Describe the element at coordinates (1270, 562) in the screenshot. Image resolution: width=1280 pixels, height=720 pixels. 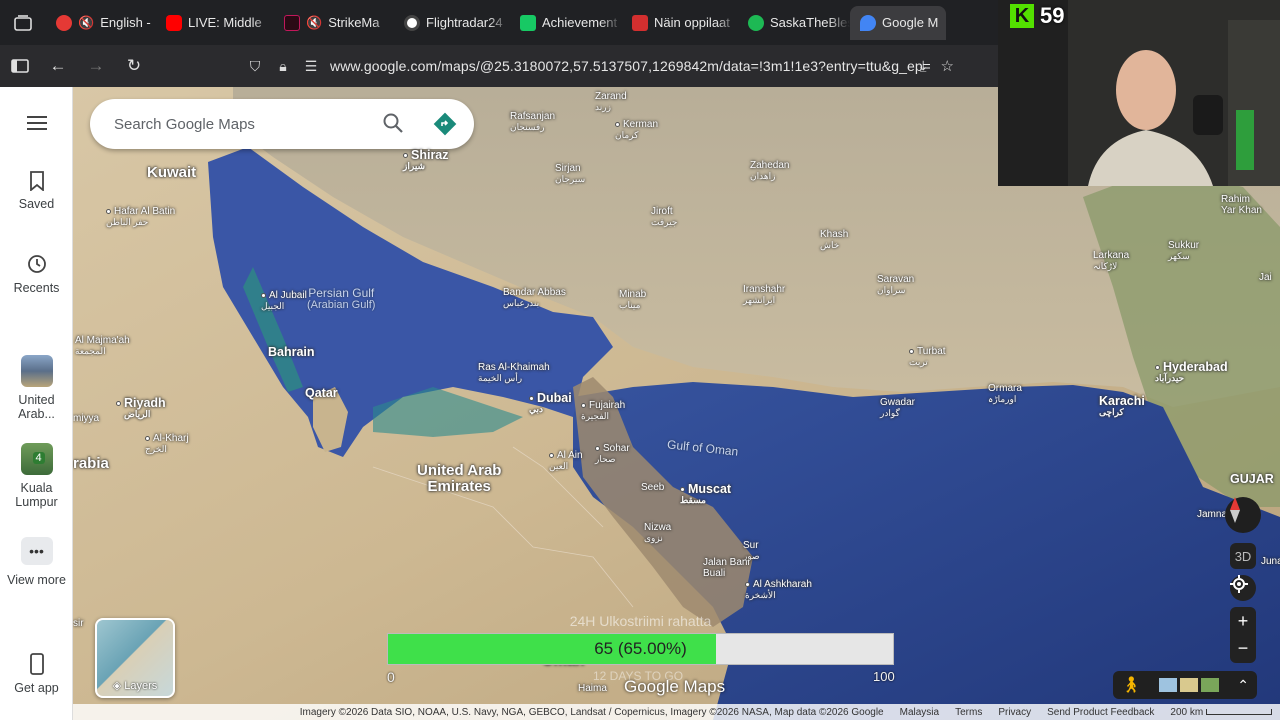
I see `place-label: Juna` at that location.